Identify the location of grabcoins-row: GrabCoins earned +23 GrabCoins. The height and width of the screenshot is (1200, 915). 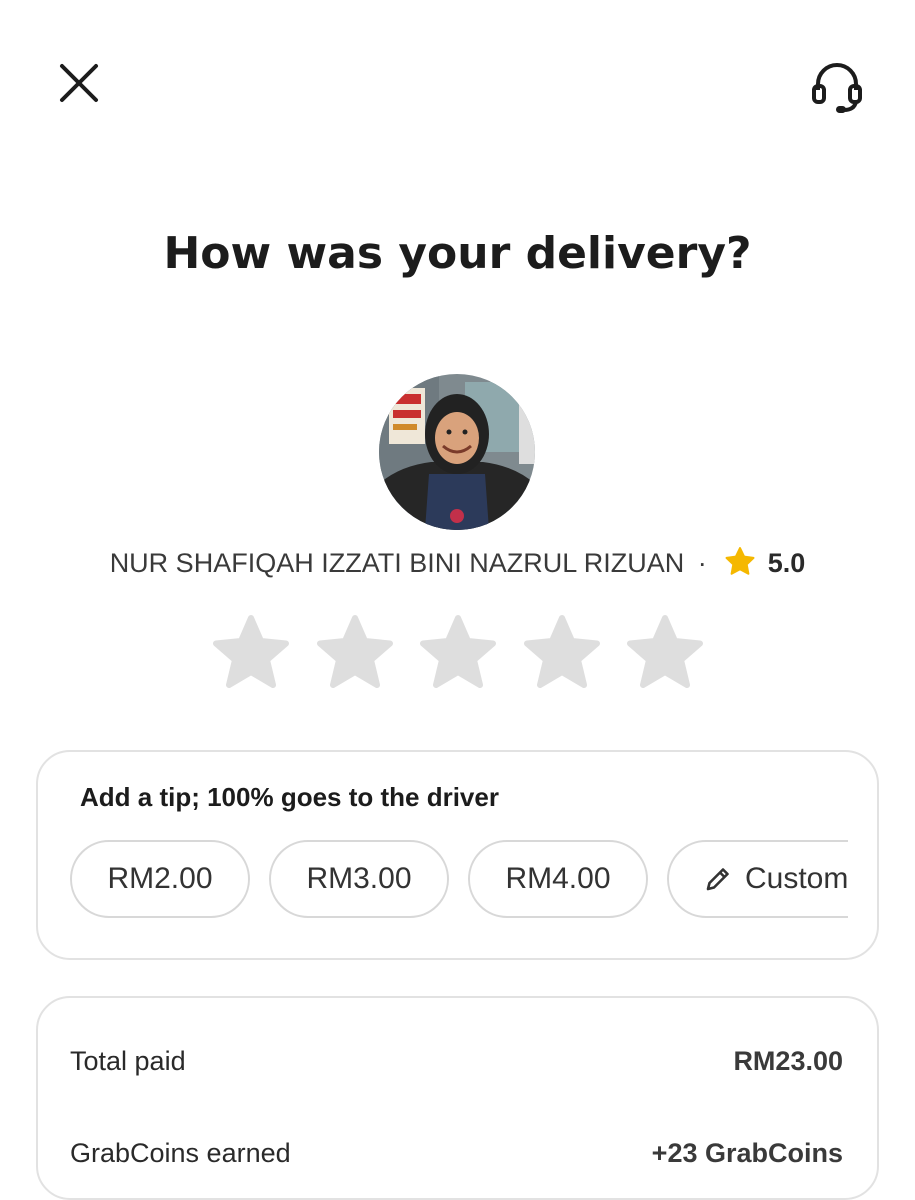
(456, 1153).